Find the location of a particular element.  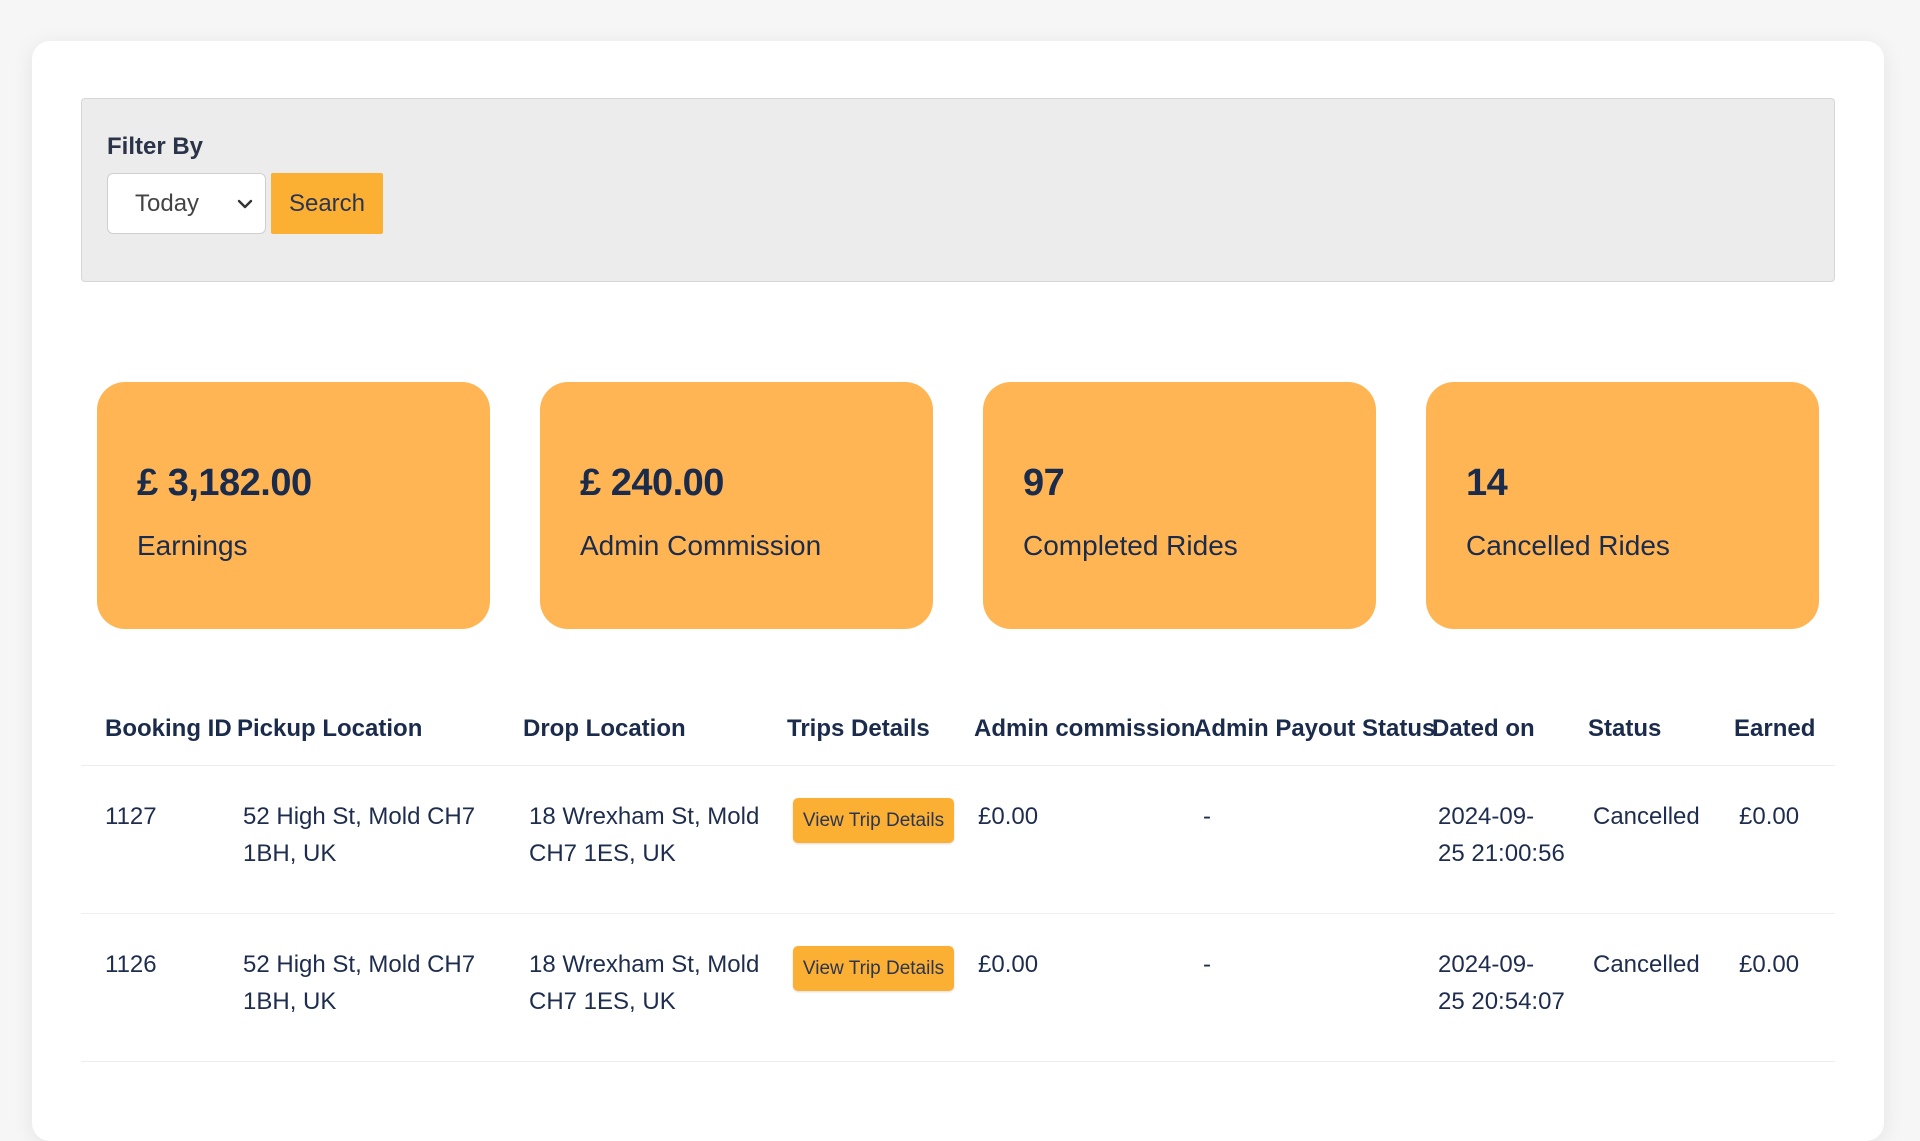

stat-card-completed-rides: 97 Completed Rides is located at coordinates (1179, 505).